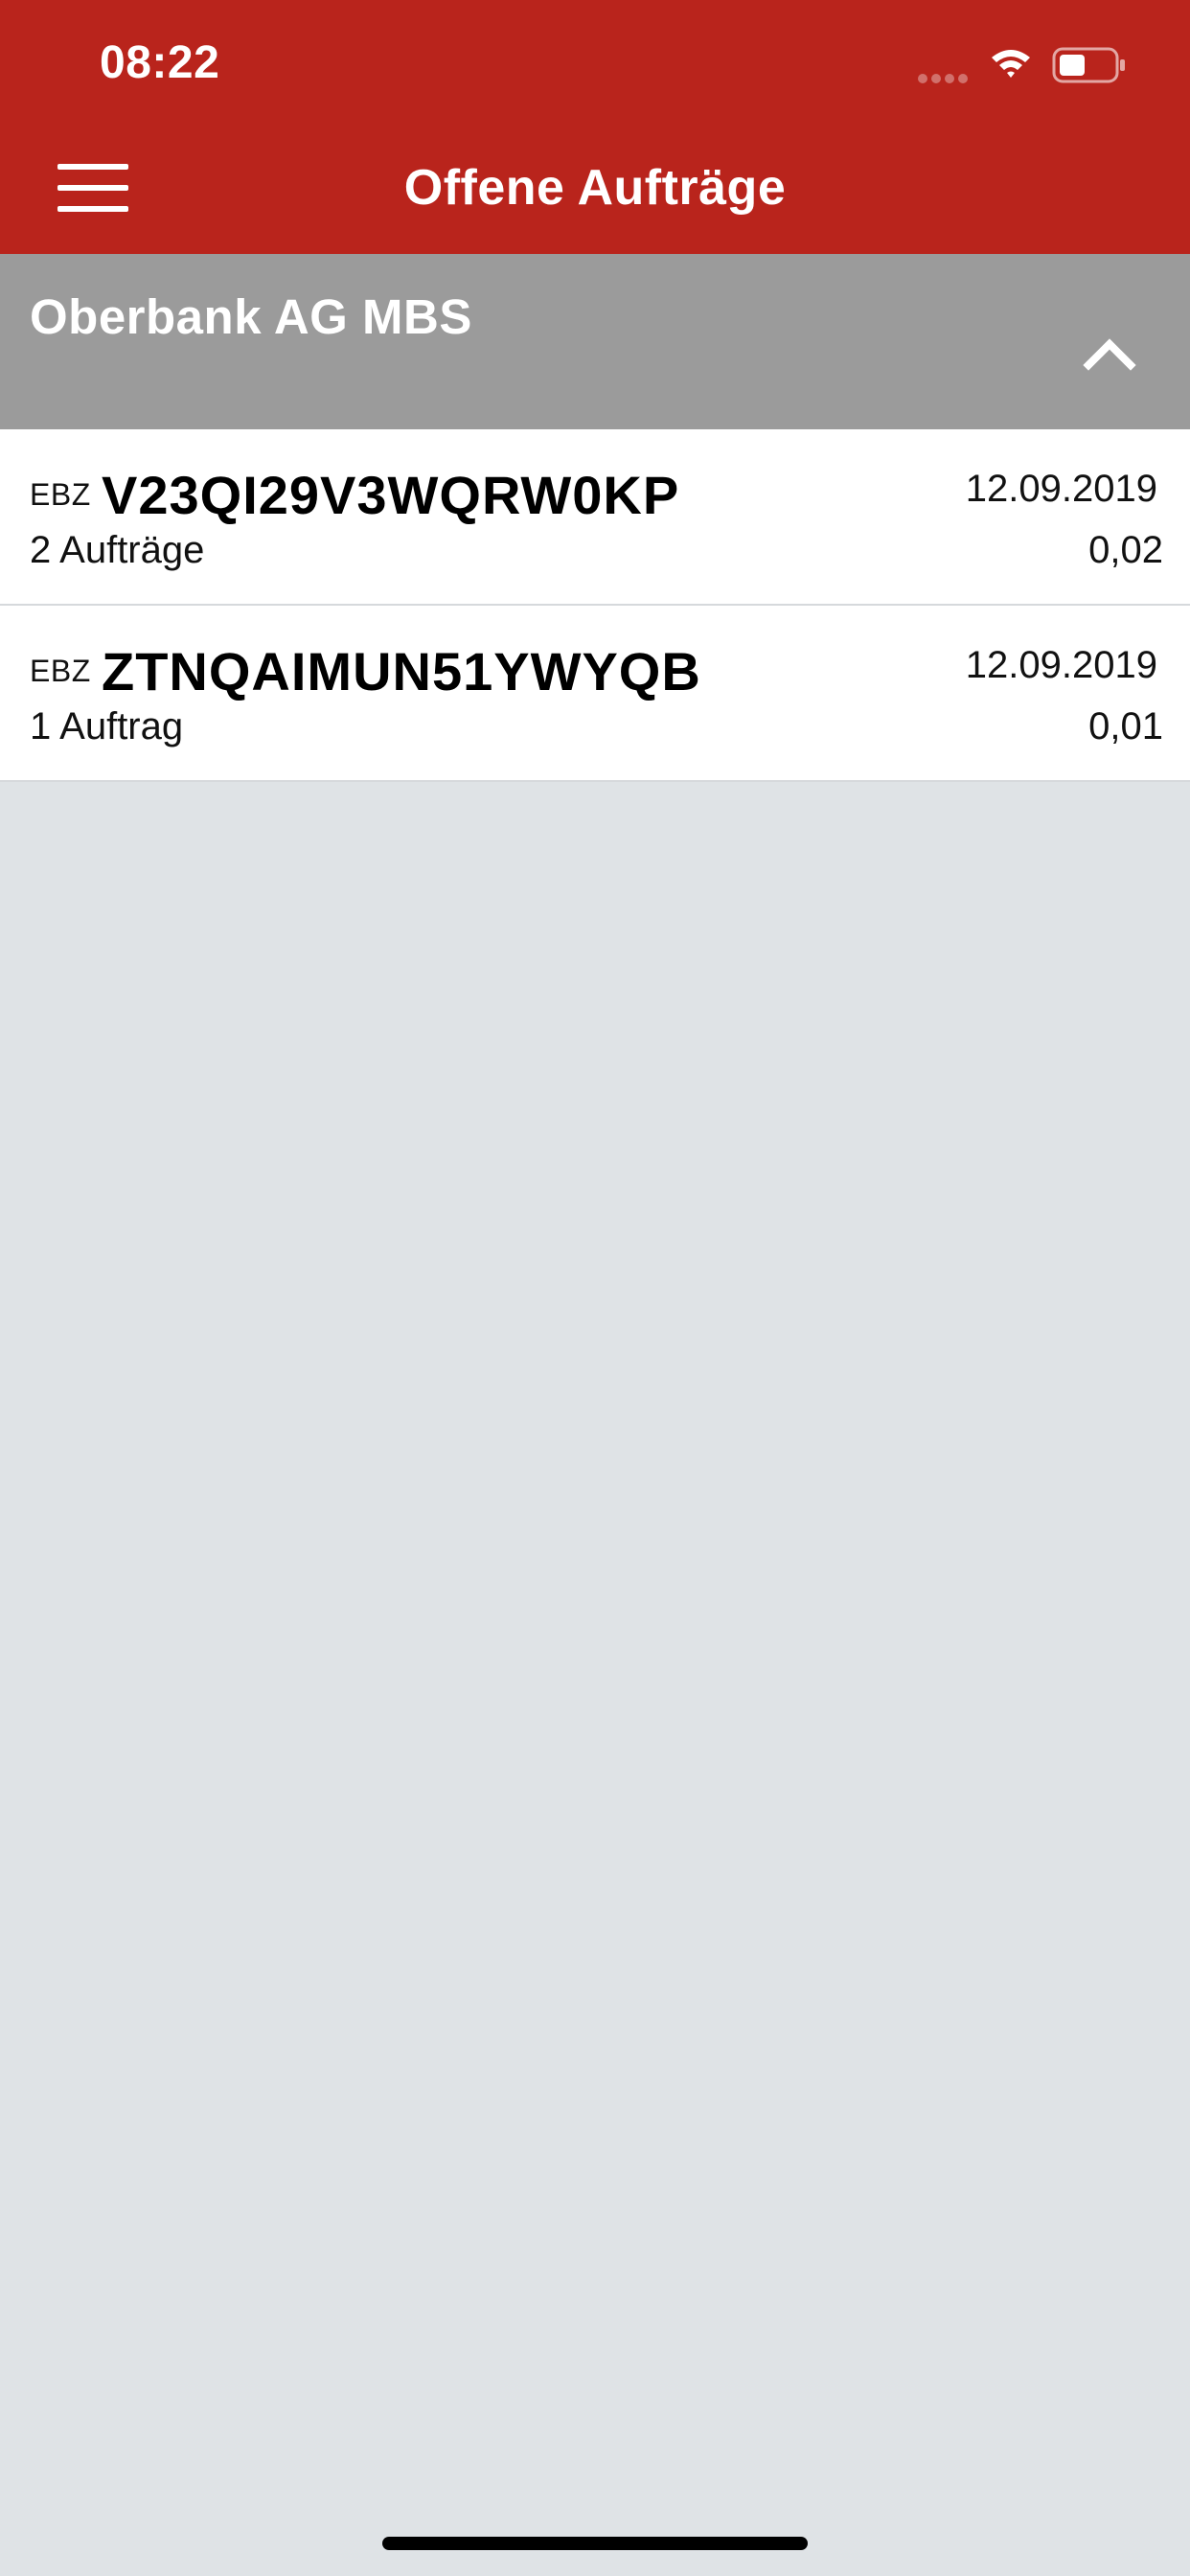  I want to click on battery-icon, so click(1089, 65).